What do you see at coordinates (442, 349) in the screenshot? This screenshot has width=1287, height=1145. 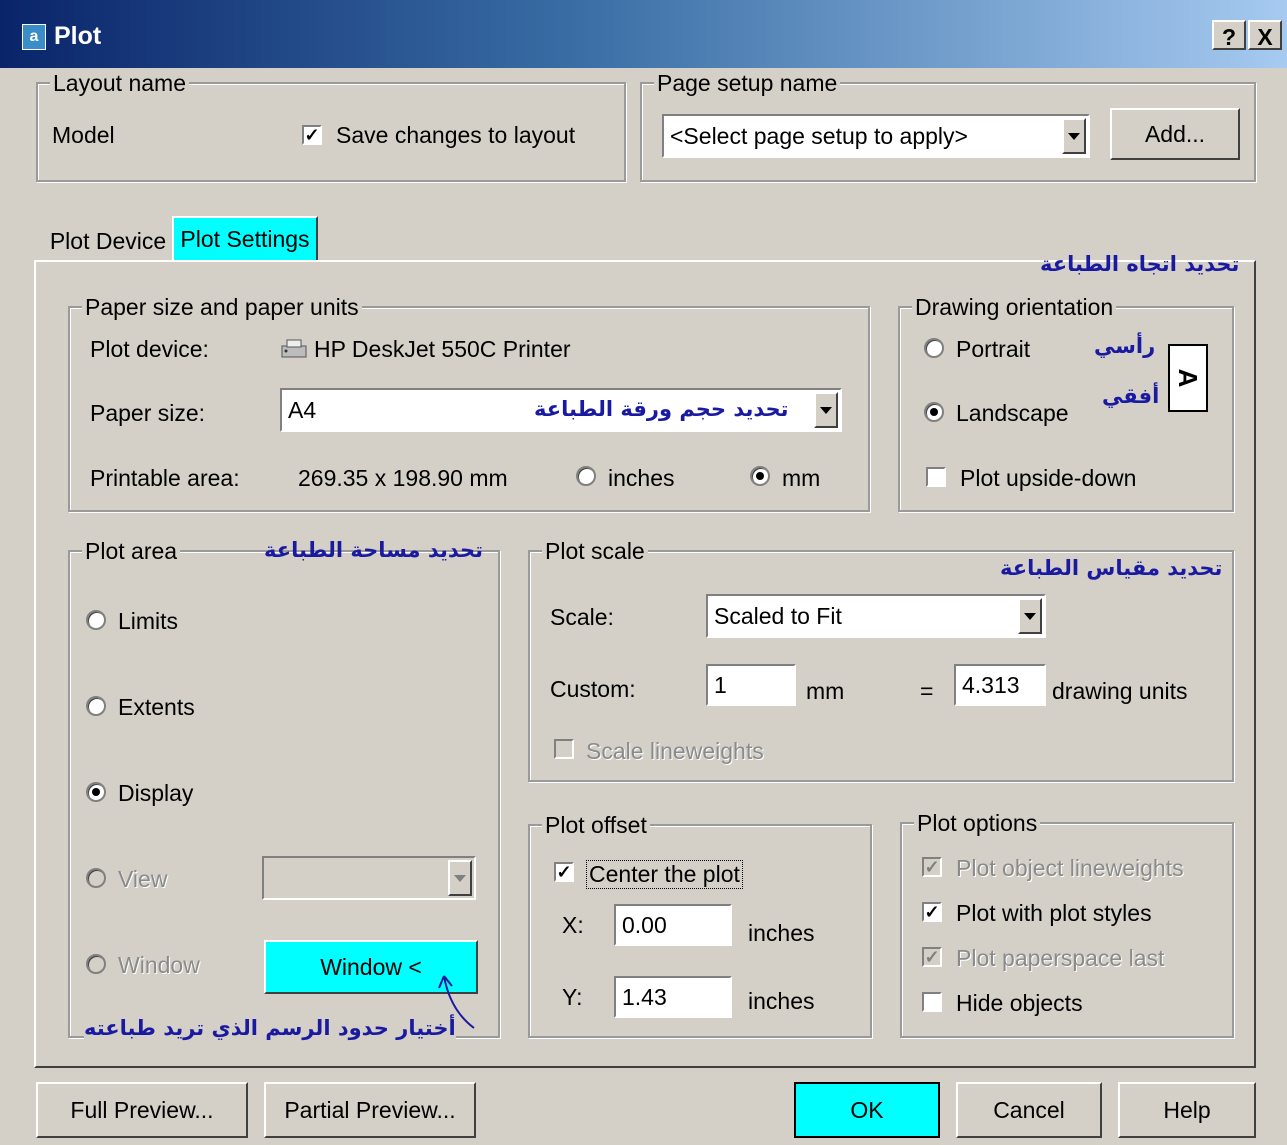 I see `plot-device-name: HP DeskJet 550C Printer` at bounding box center [442, 349].